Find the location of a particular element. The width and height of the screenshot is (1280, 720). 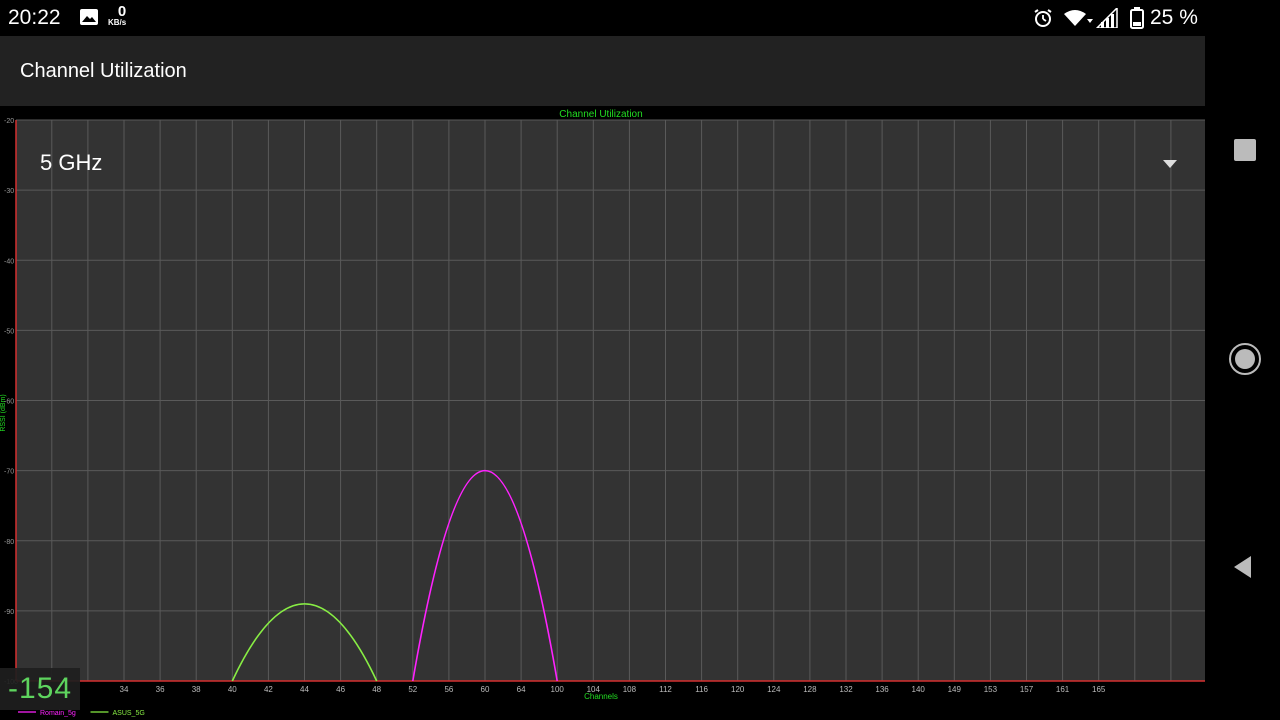

recents-button is located at coordinates (1245, 150).